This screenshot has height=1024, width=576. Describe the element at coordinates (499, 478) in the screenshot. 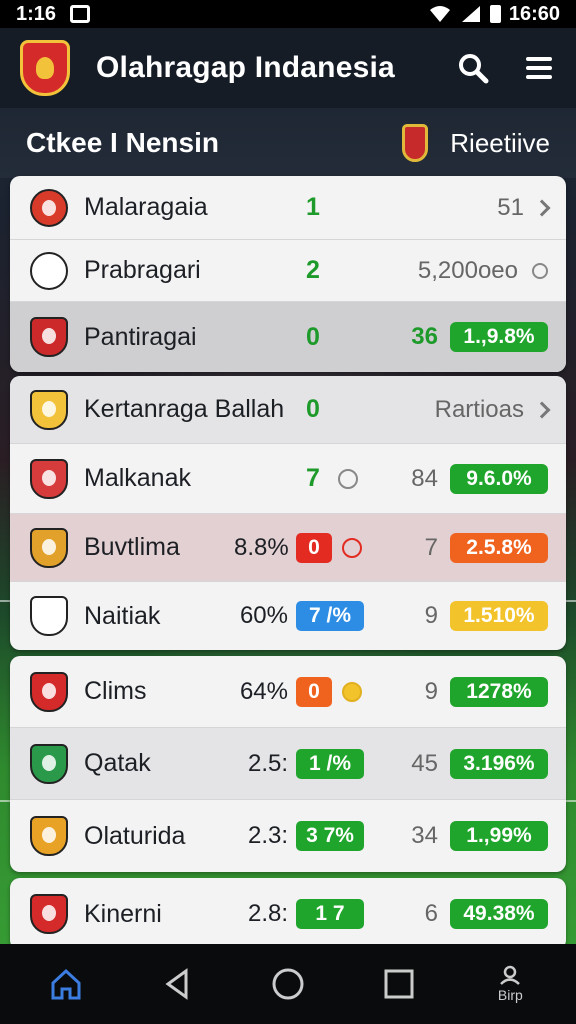

I see `percent-badge: 9.6.0%` at that location.